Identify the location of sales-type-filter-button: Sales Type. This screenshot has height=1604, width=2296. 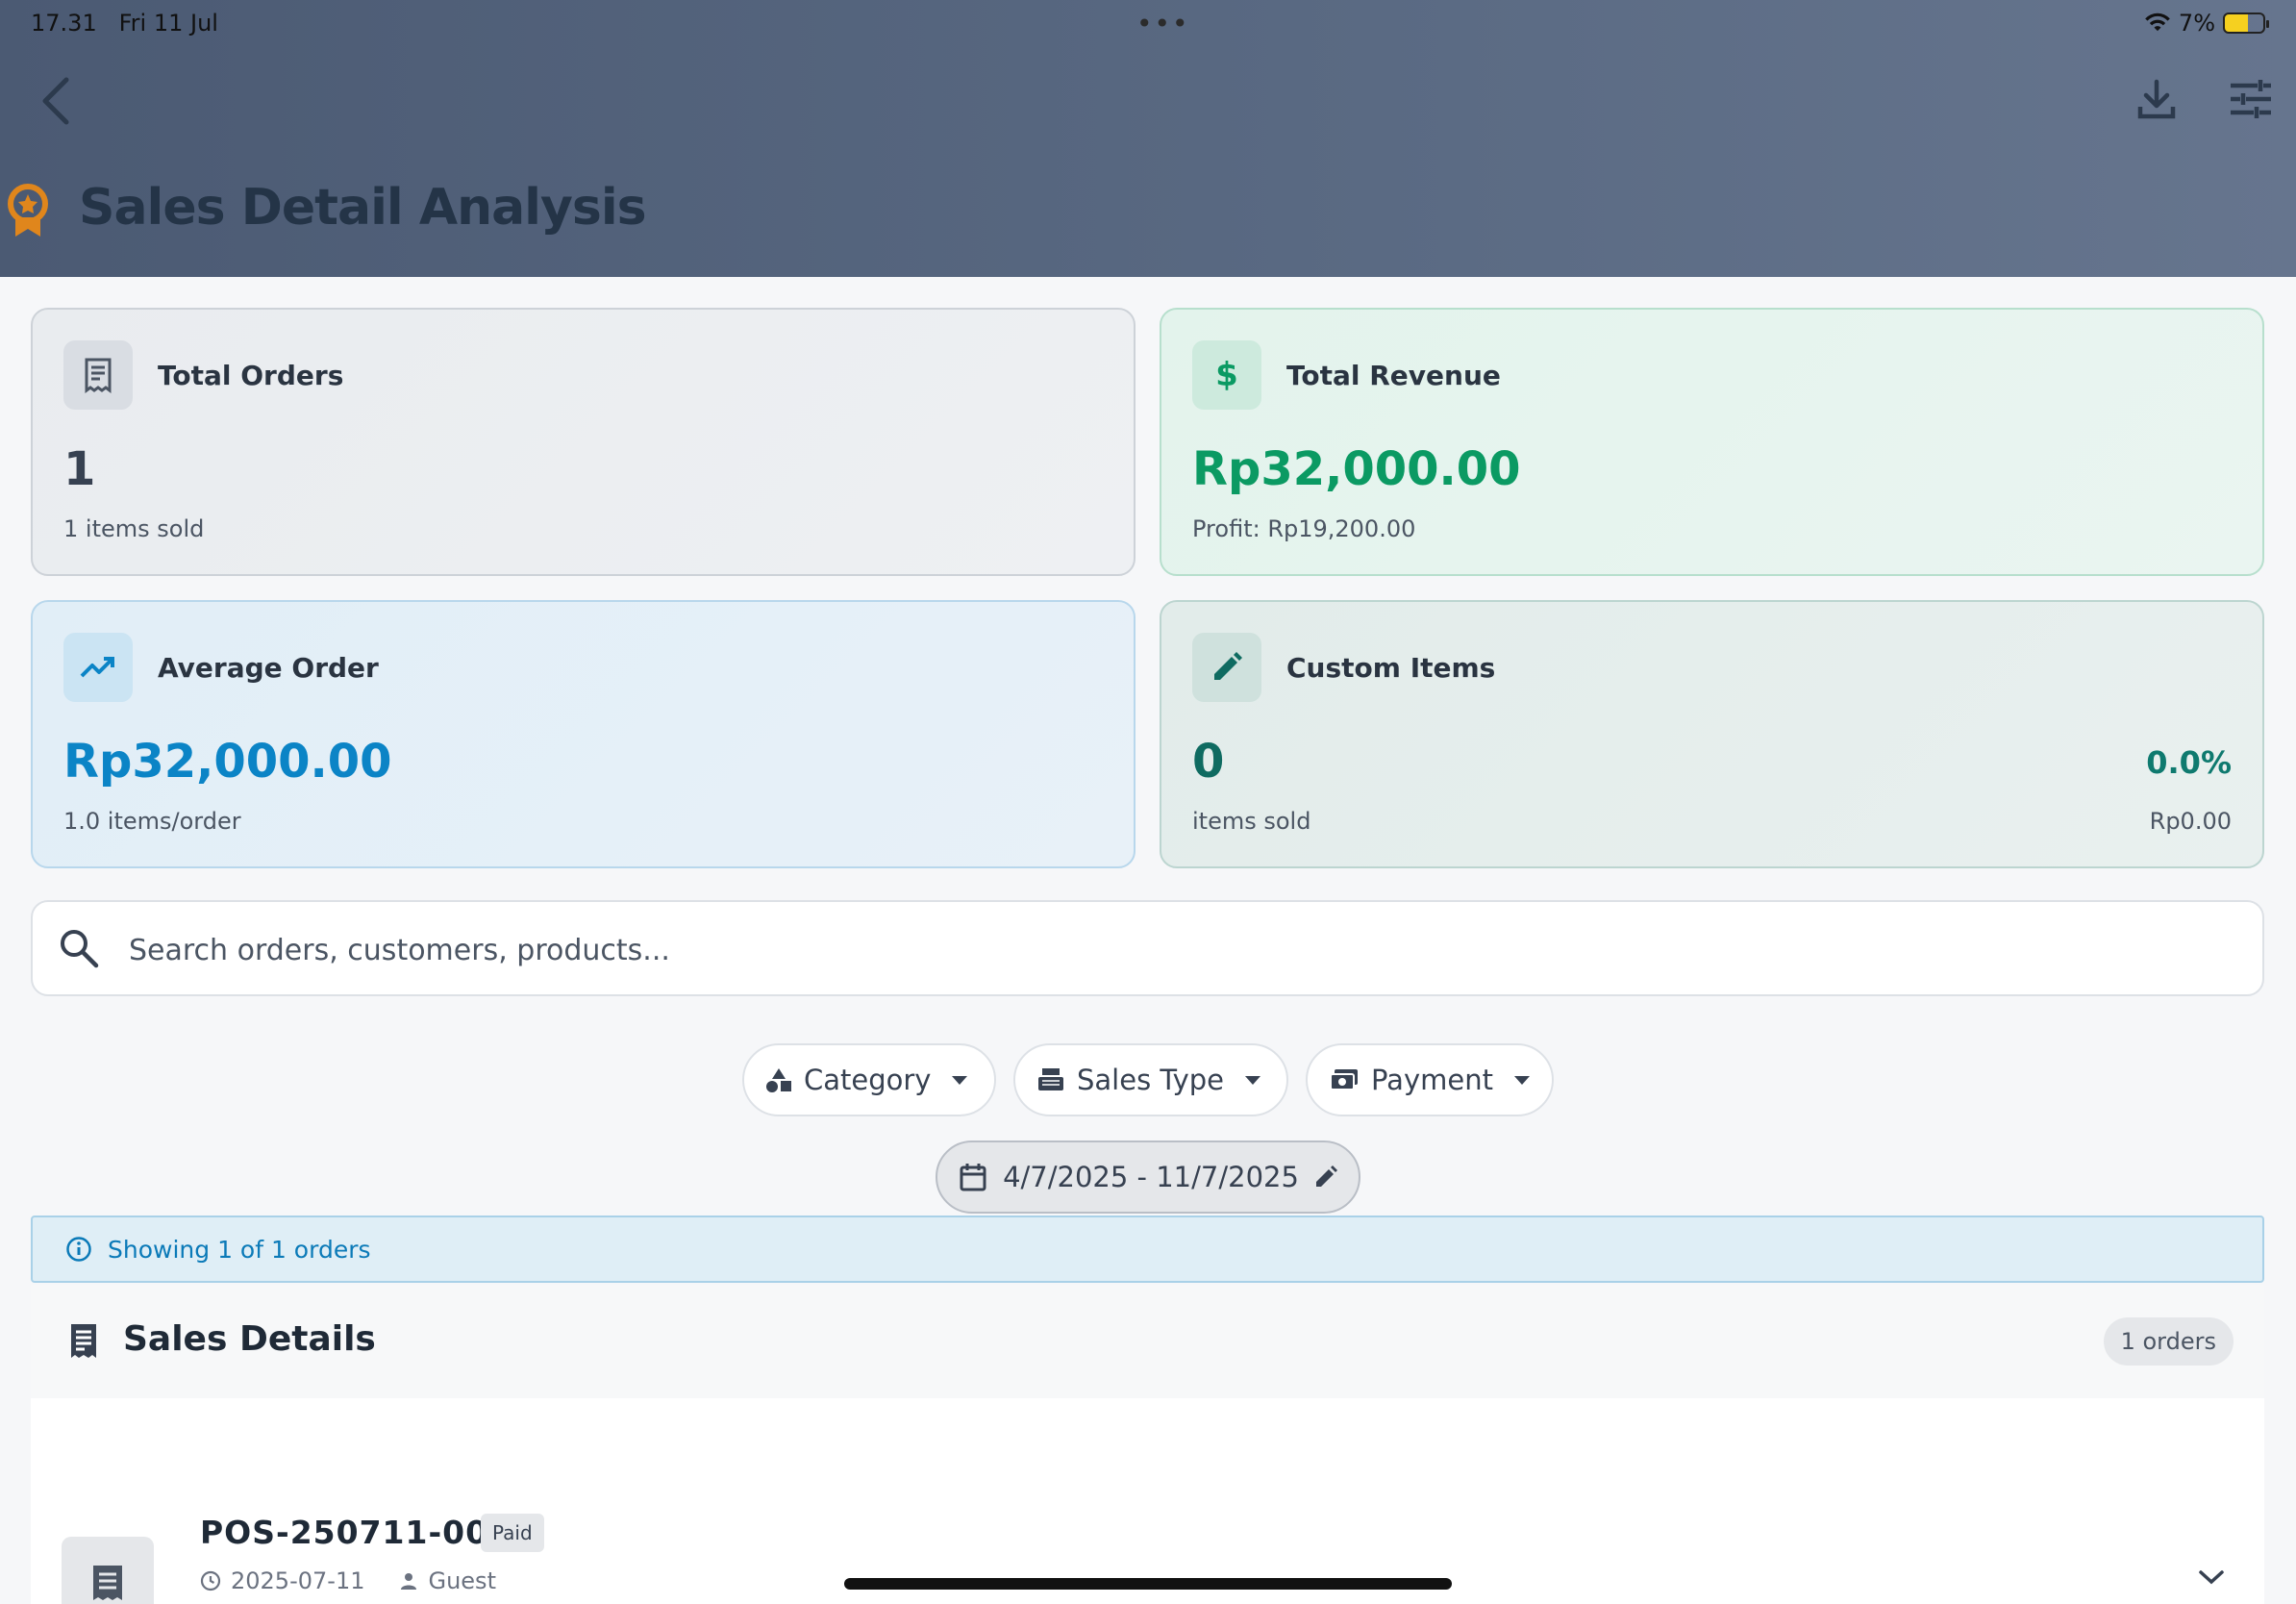
(1150, 1079).